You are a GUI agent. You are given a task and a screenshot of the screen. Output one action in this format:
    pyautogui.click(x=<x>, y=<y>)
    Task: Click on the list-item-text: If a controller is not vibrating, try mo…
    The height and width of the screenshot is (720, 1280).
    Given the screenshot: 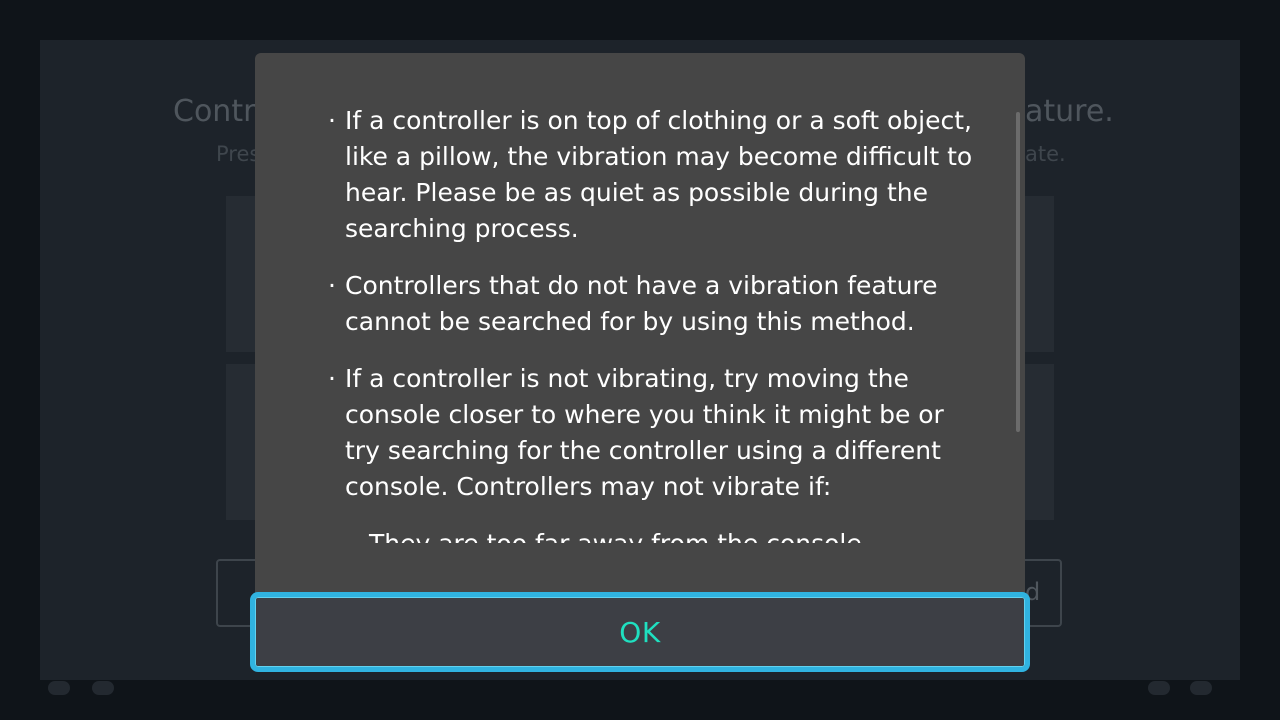 What is the action you would take?
    pyautogui.click(x=644, y=432)
    